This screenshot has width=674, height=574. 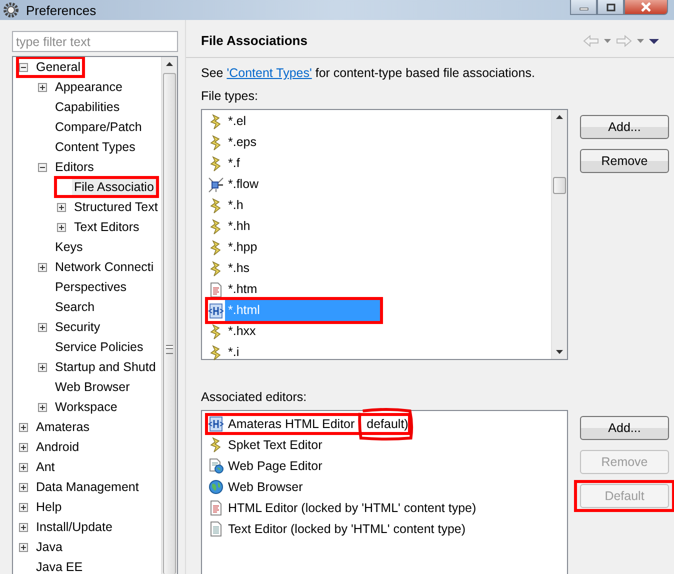 What do you see at coordinates (242, 331) in the screenshot?
I see `file-type-item: *.hxx` at bounding box center [242, 331].